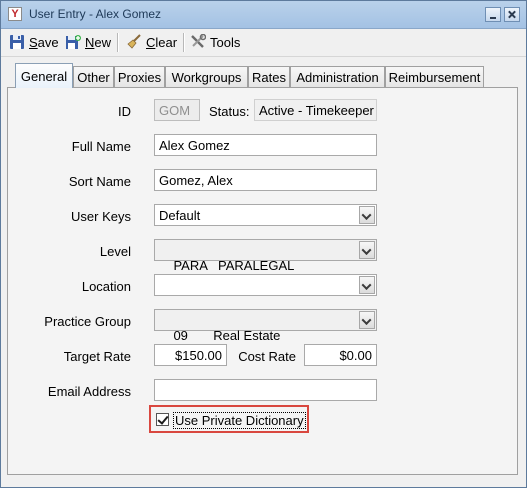 The width and height of the screenshot is (527, 488). Describe the element at coordinates (101, 216) in the screenshot. I see `user-keys-label: User Keys` at that location.